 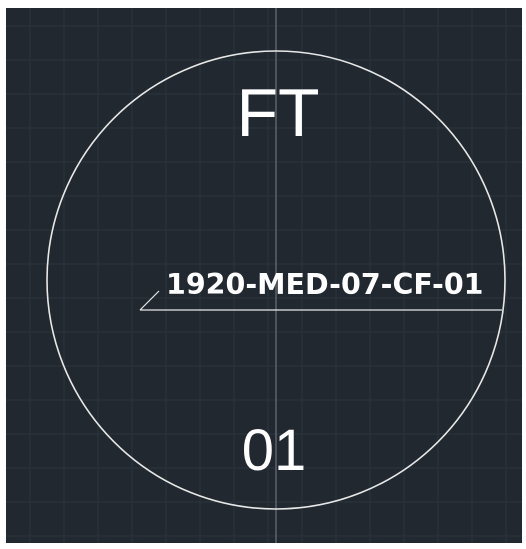 I want to click on leader-diagonal-line, so click(x=149, y=300).